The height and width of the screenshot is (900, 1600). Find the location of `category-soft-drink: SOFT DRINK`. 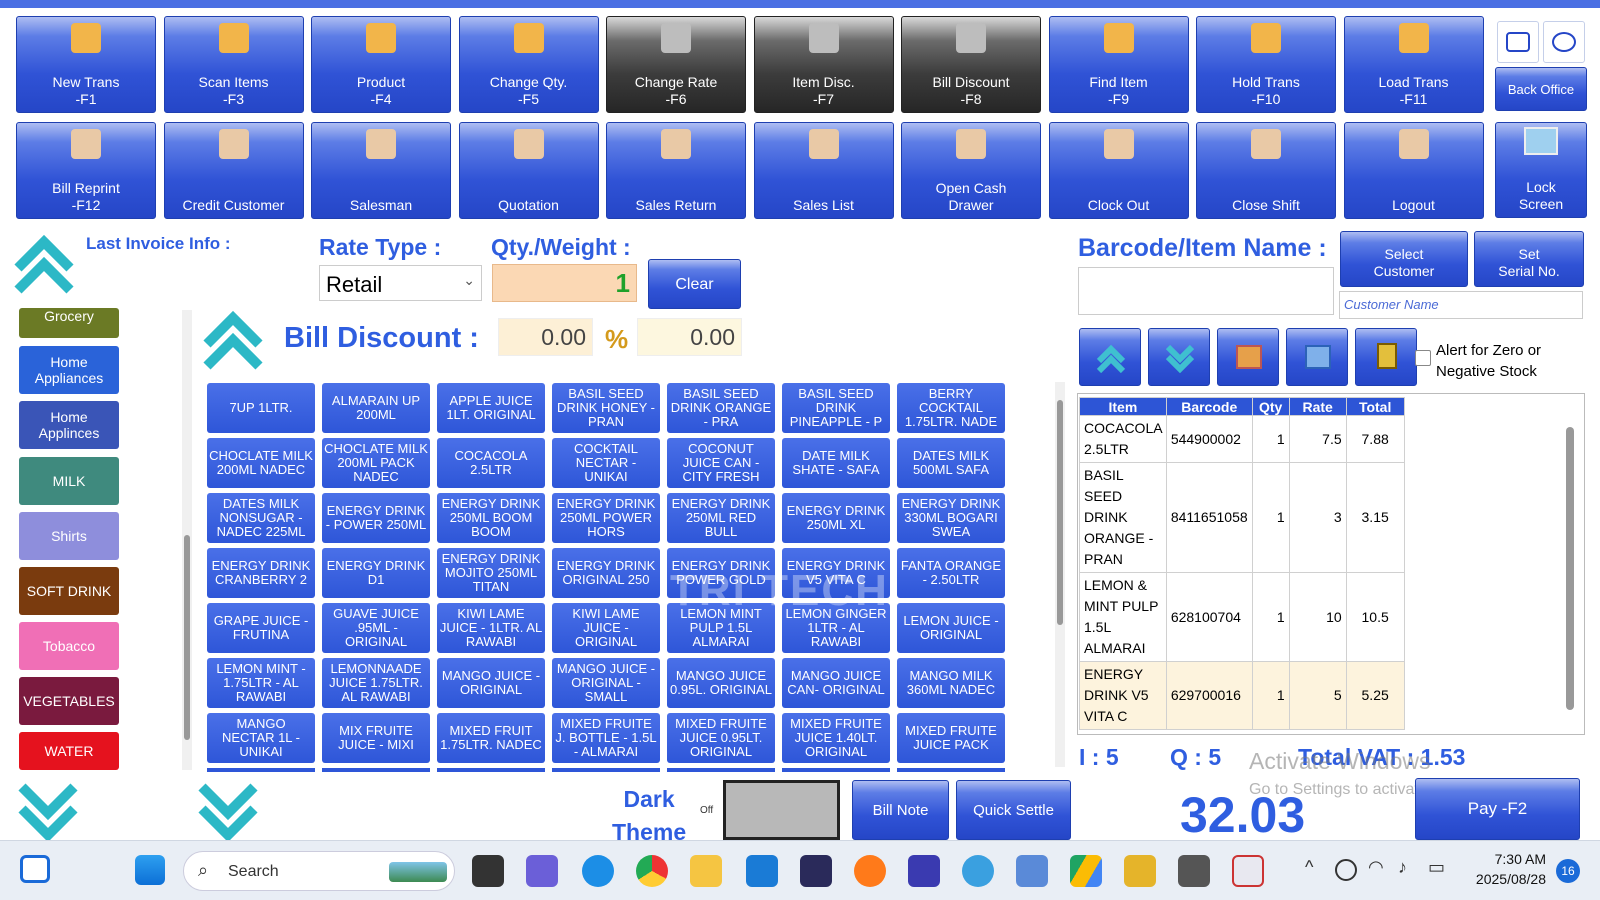

category-soft-drink: SOFT DRINK is located at coordinates (69, 591).